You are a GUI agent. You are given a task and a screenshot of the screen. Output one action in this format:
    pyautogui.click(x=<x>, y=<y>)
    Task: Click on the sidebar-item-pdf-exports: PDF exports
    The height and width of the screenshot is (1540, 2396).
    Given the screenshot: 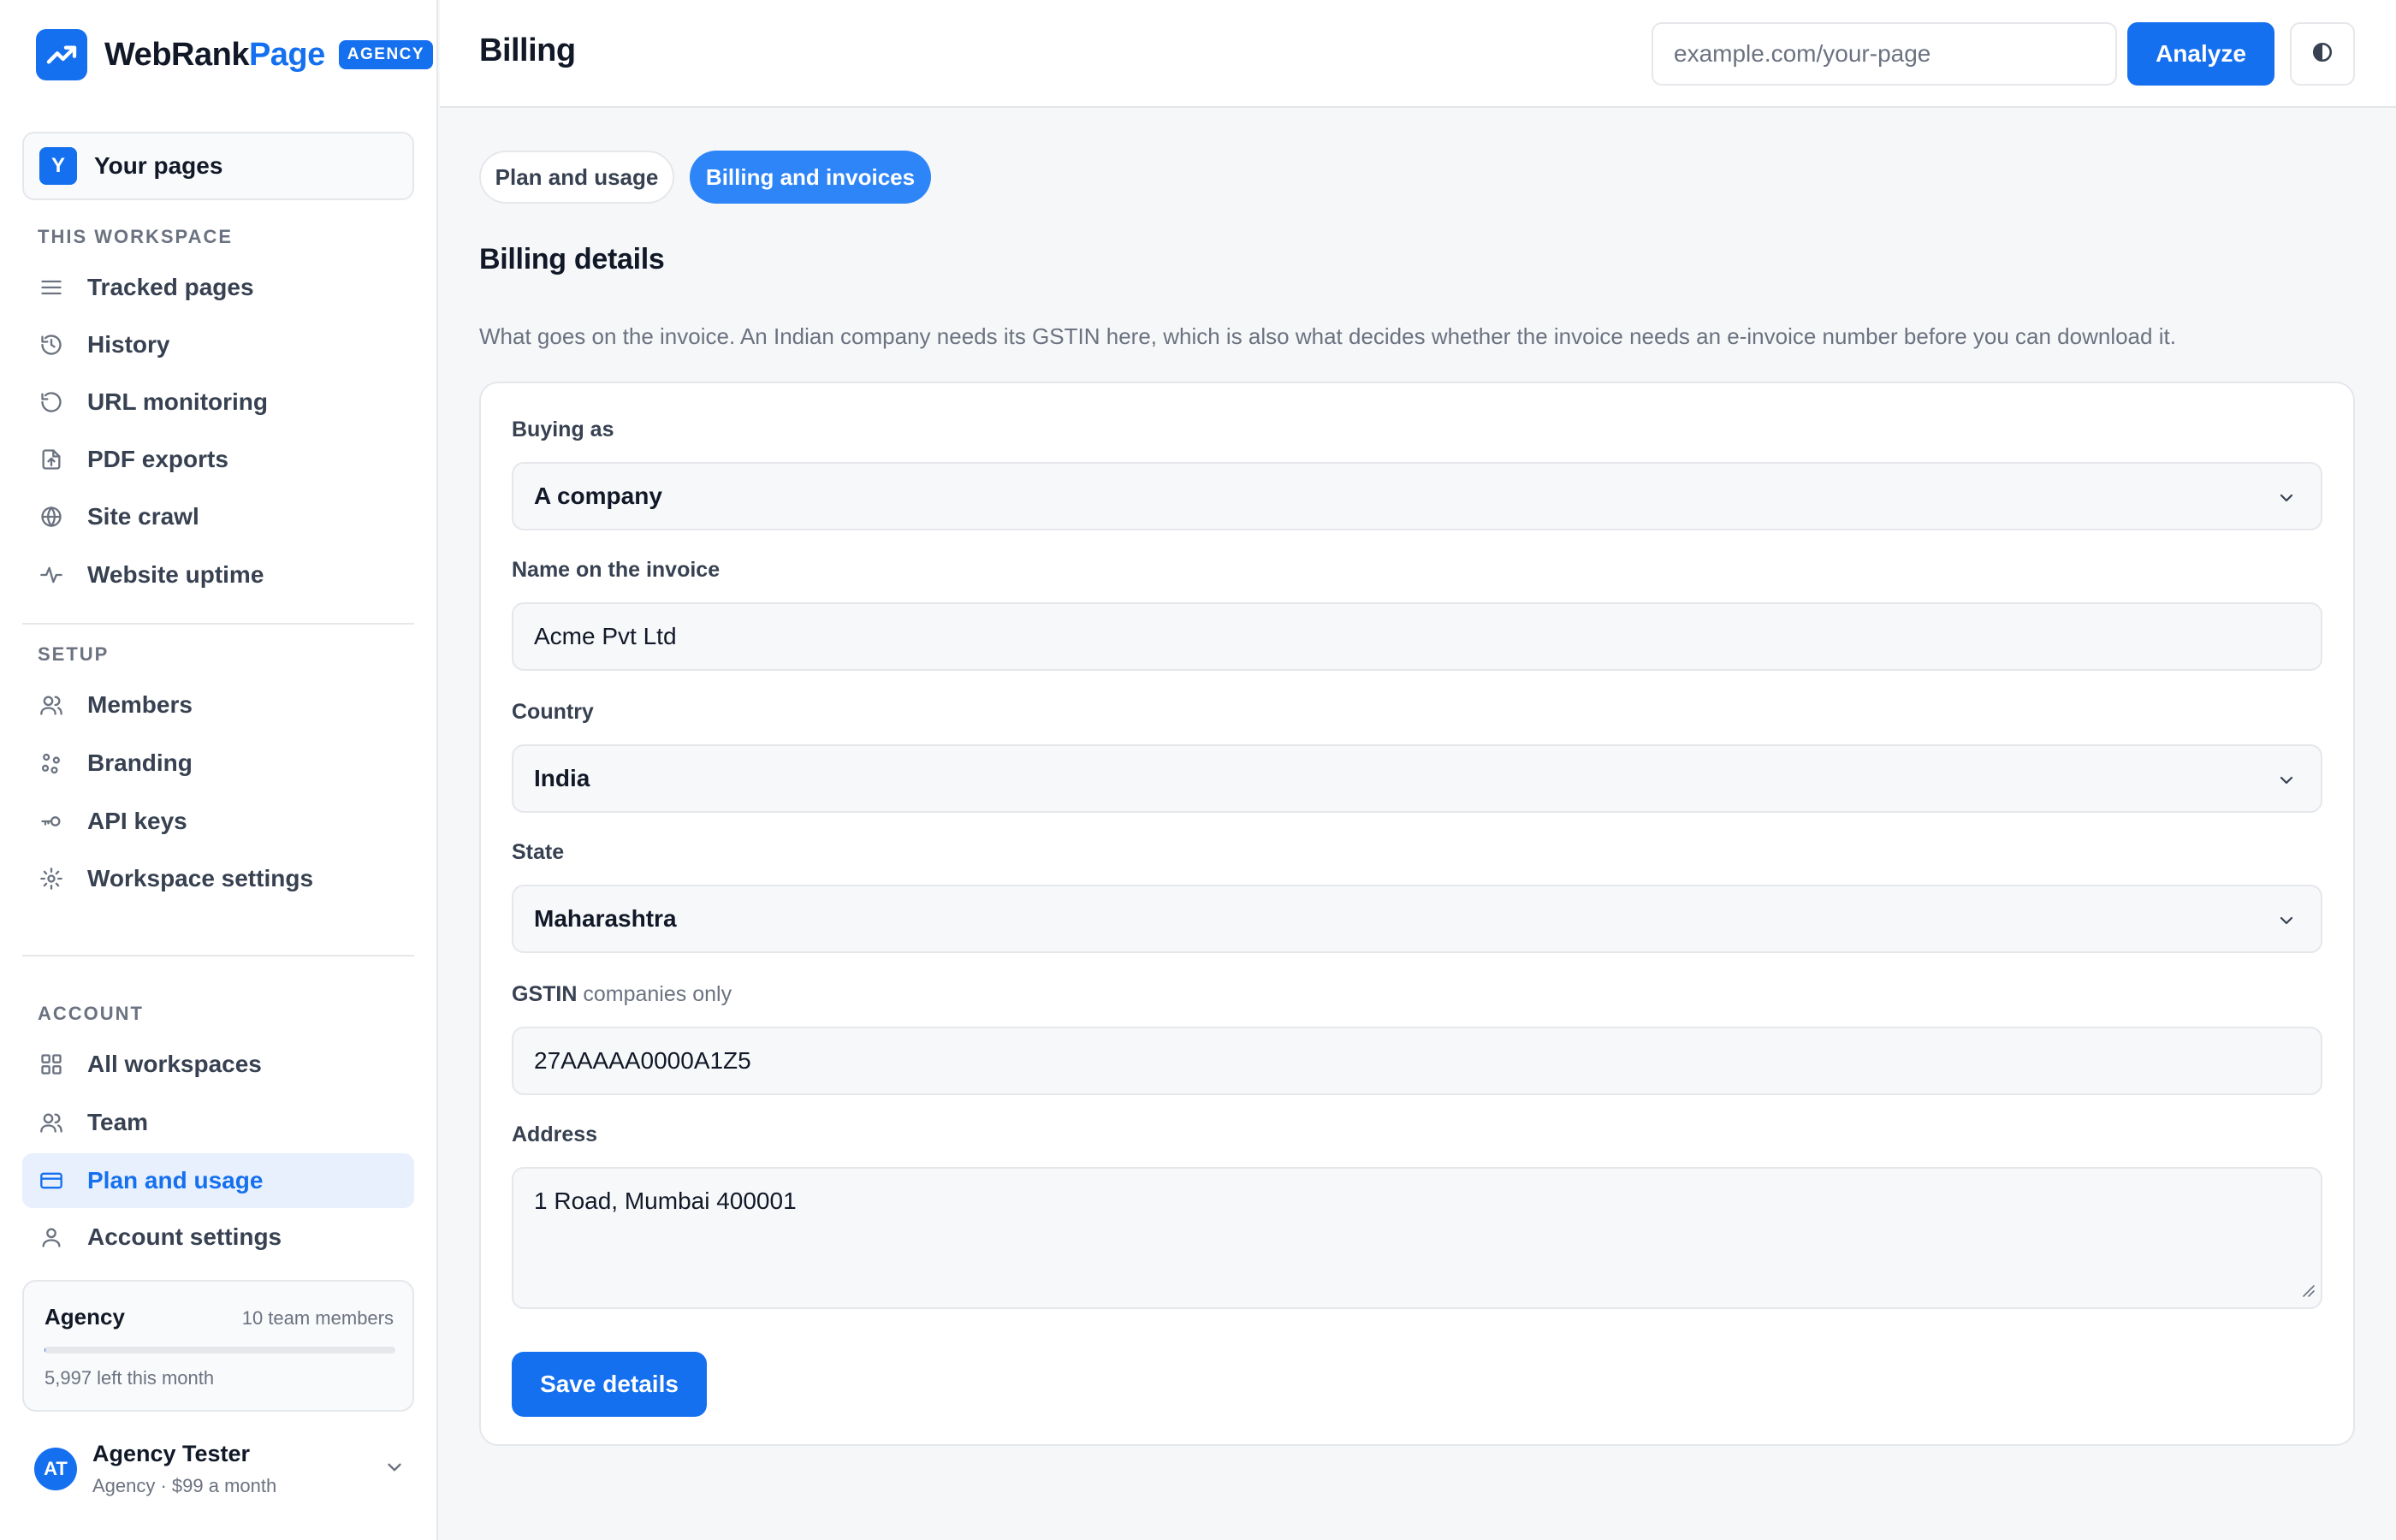 What is the action you would take?
    pyautogui.click(x=218, y=459)
    